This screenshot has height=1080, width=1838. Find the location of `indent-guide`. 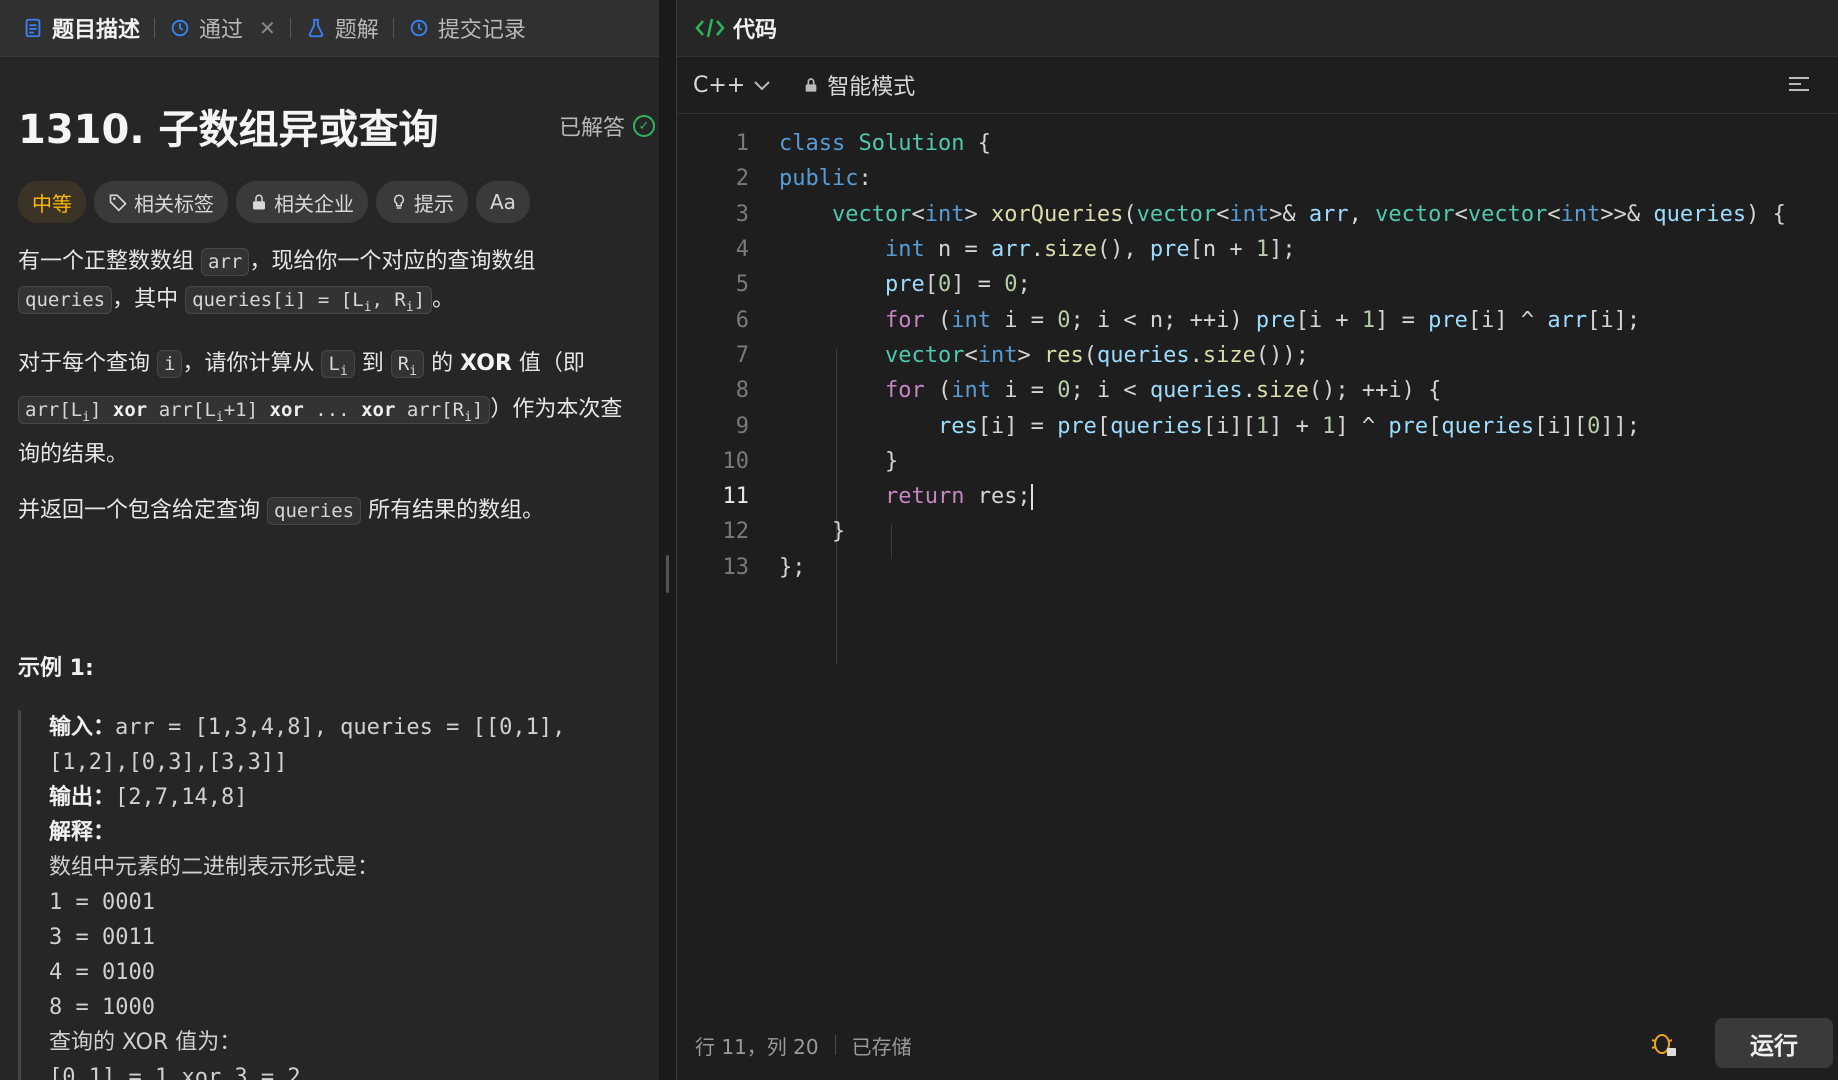

indent-guide is located at coordinates (891, 541).